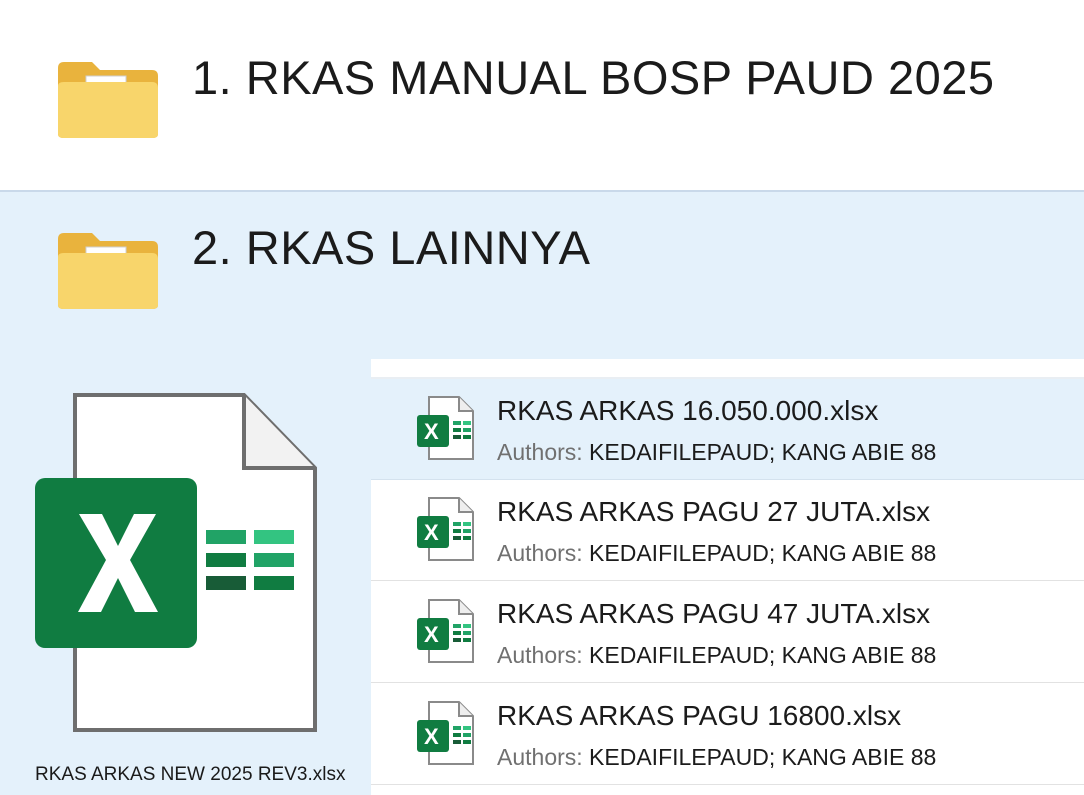 The height and width of the screenshot is (795, 1084). Describe the element at coordinates (714, 613) in the screenshot. I see `file-name: RKAS ARKAS PAGU 47 JUTA.xlsx` at that location.